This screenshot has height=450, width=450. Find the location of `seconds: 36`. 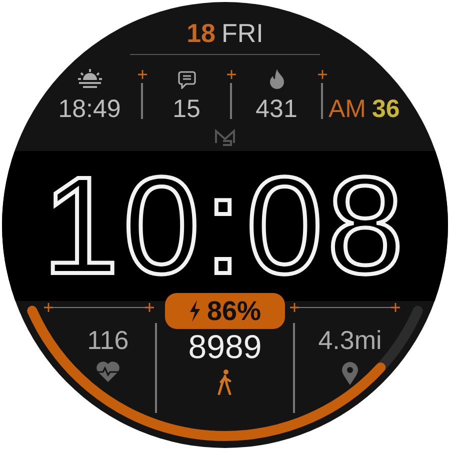

seconds: 36 is located at coordinates (386, 109).